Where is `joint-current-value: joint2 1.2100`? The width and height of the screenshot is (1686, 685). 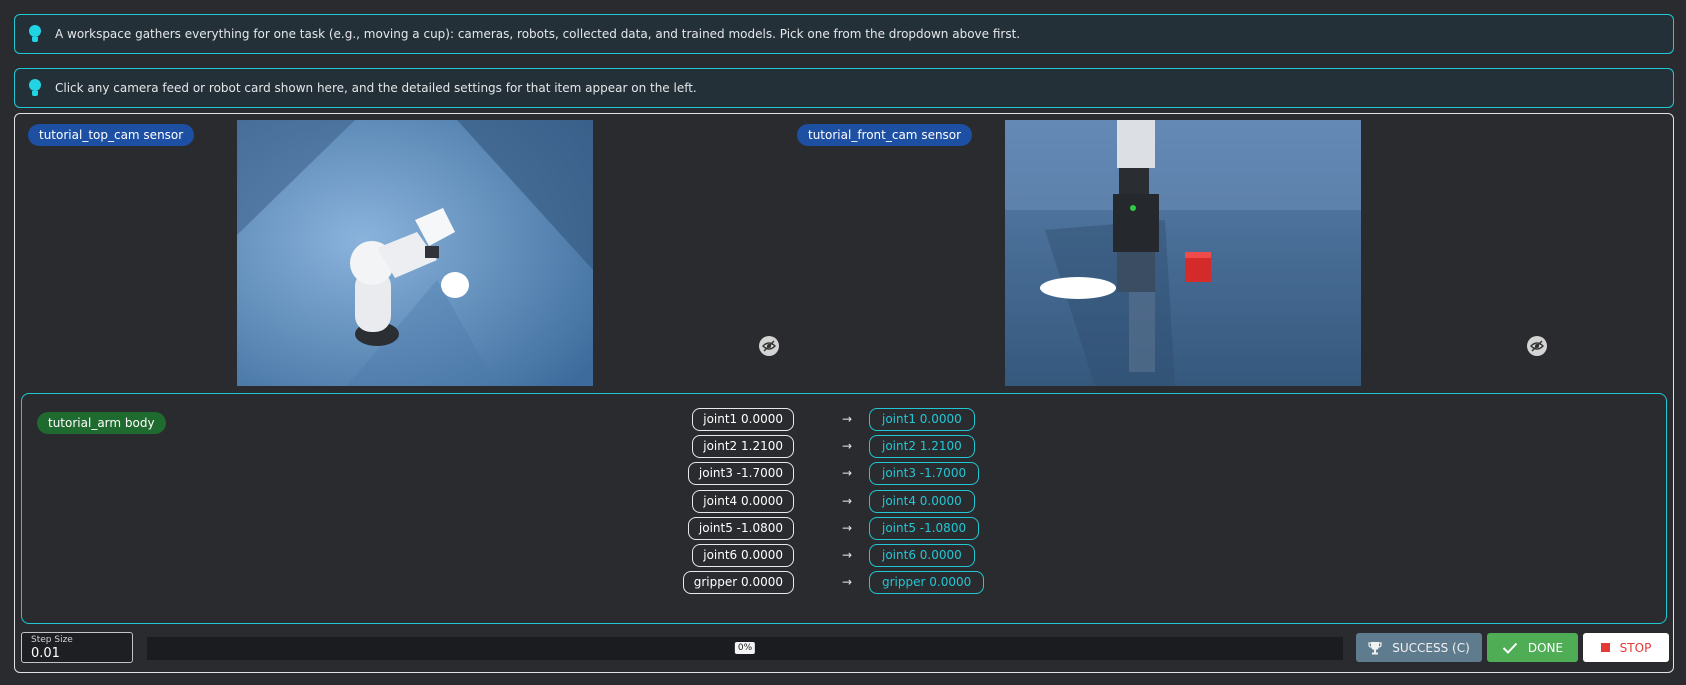
joint-current-value: joint2 1.2100 is located at coordinates (743, 446).